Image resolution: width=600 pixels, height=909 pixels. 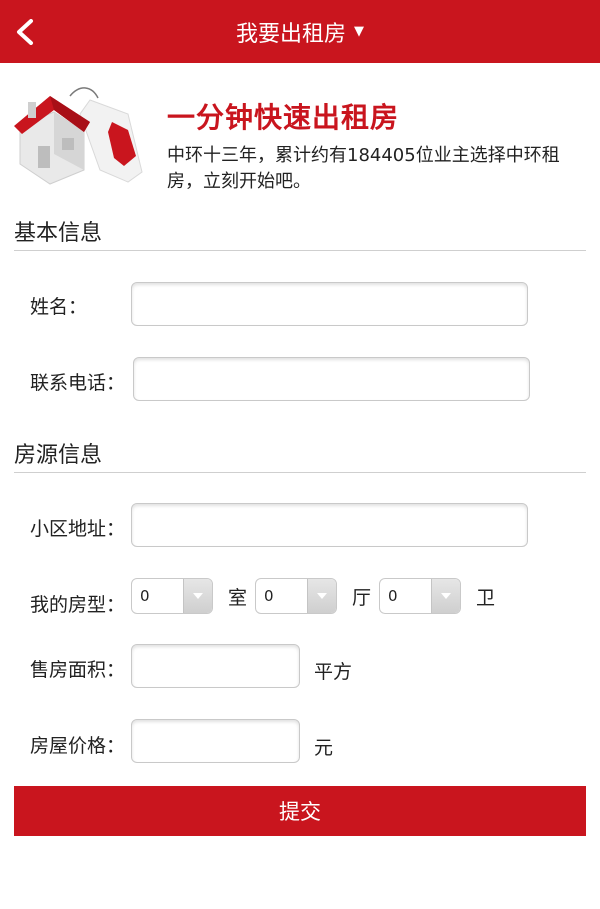 I want to click on section-title-basic-info: 基本信息, so click(x=58, y=233).